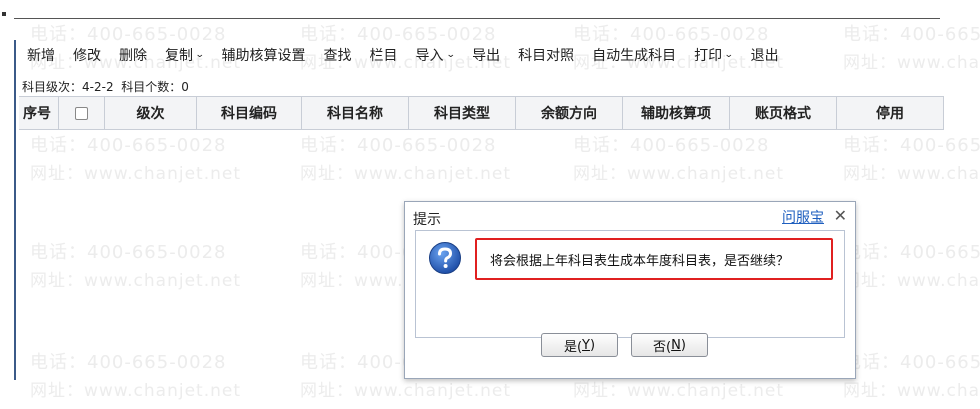 Image resolution: width=980 pixels, height=409 pixels. I want to click on help-link: 问服宝, so click(803, 217).